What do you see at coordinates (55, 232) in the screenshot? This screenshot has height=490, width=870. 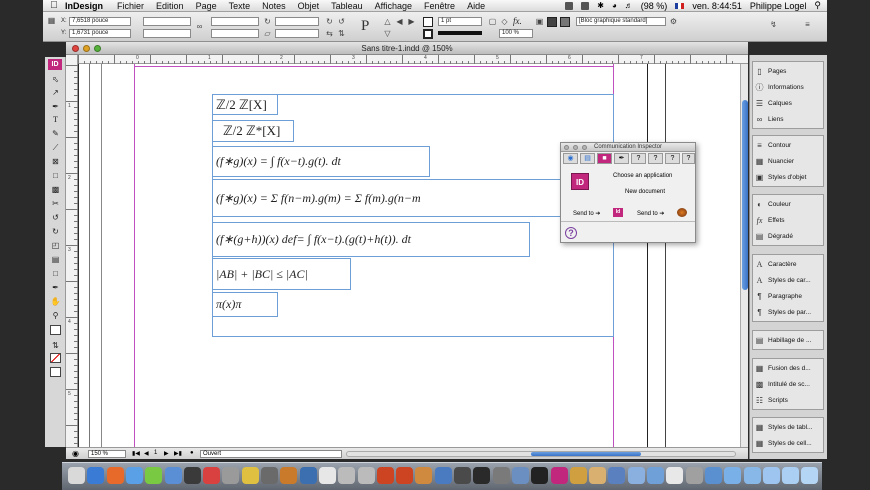 I see `rotate-tool-icon: ↻` at bounding box center [55, 232].